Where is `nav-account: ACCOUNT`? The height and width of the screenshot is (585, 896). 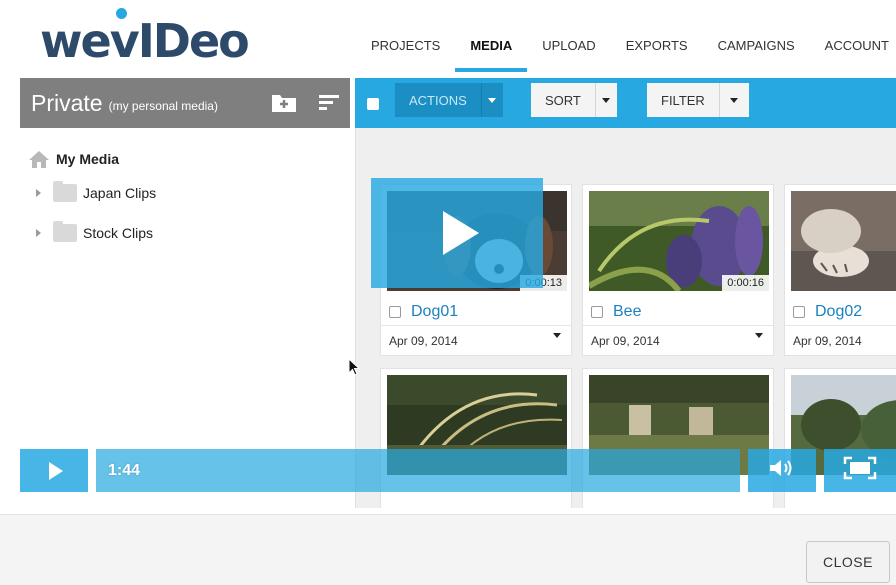
nav-account: ACCOUNT is located at coordinates (853, 36).